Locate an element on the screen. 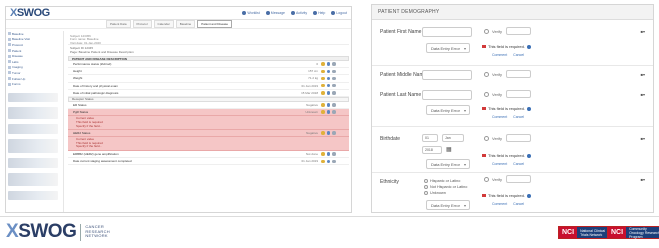  nav-logout: Logout is located at coordinates (339, 13).